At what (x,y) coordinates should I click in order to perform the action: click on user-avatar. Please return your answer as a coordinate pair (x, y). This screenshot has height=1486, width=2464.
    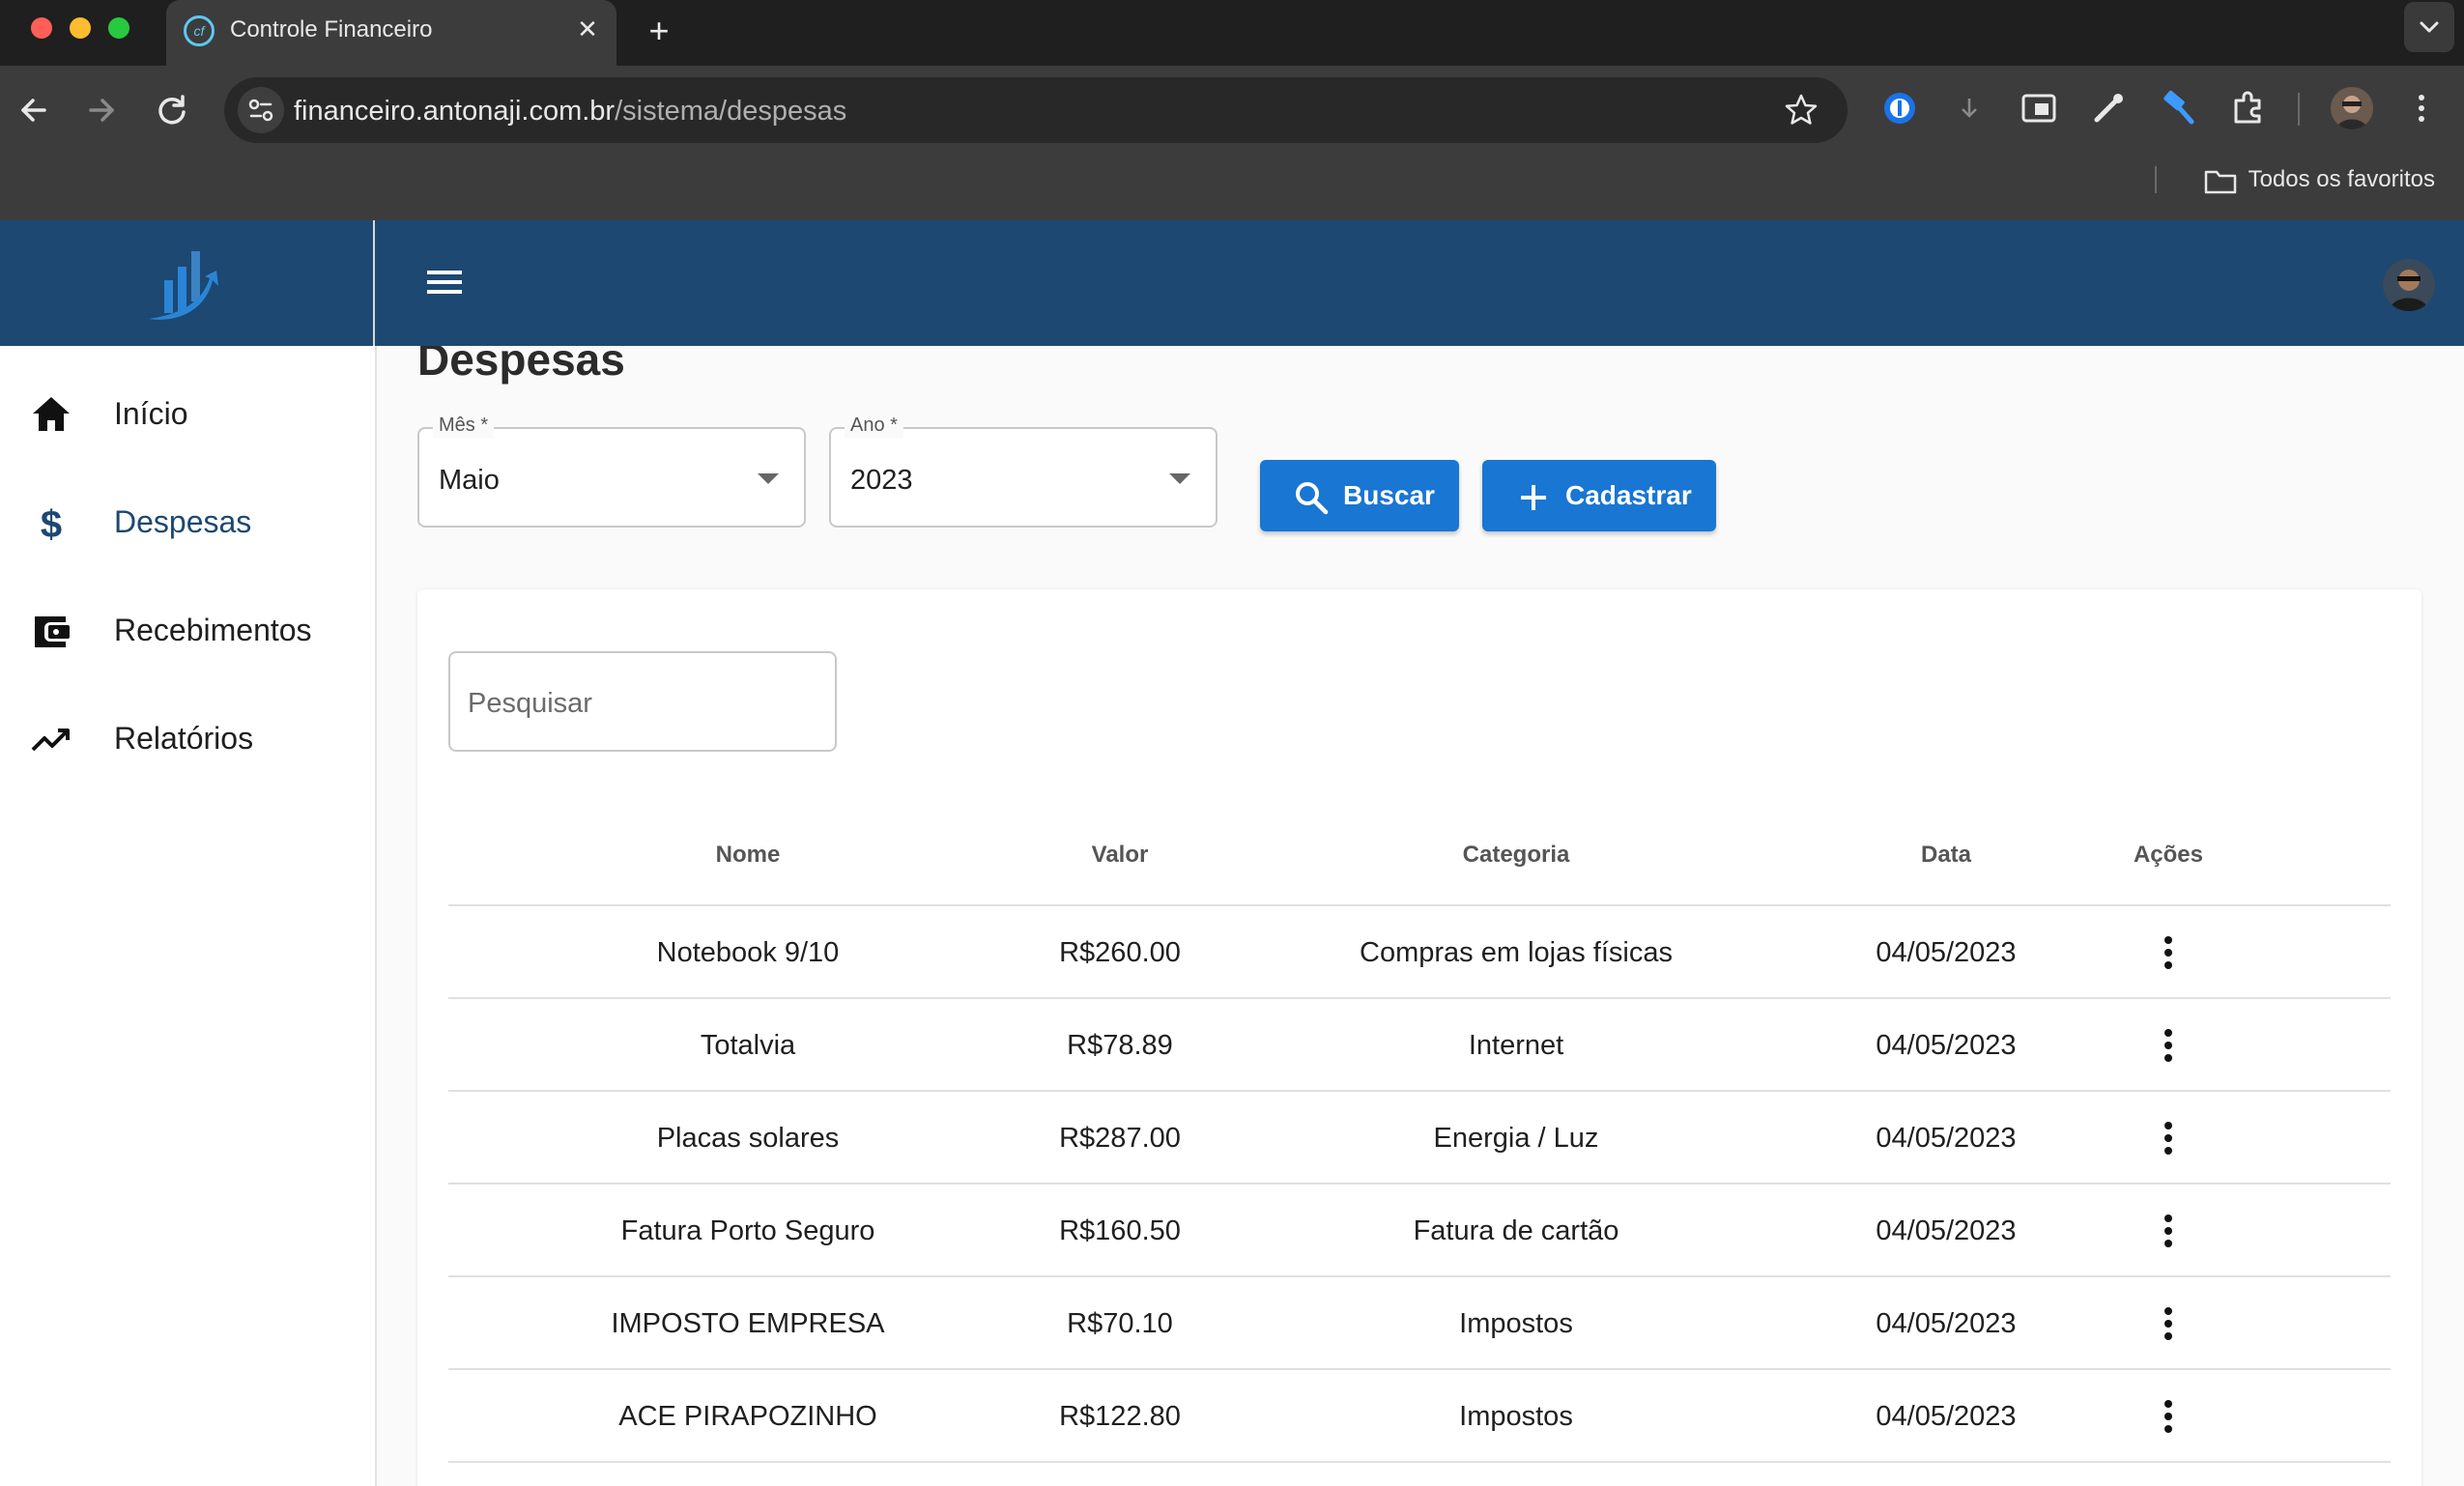
    Looking at the image, I should click on (2409, 285).